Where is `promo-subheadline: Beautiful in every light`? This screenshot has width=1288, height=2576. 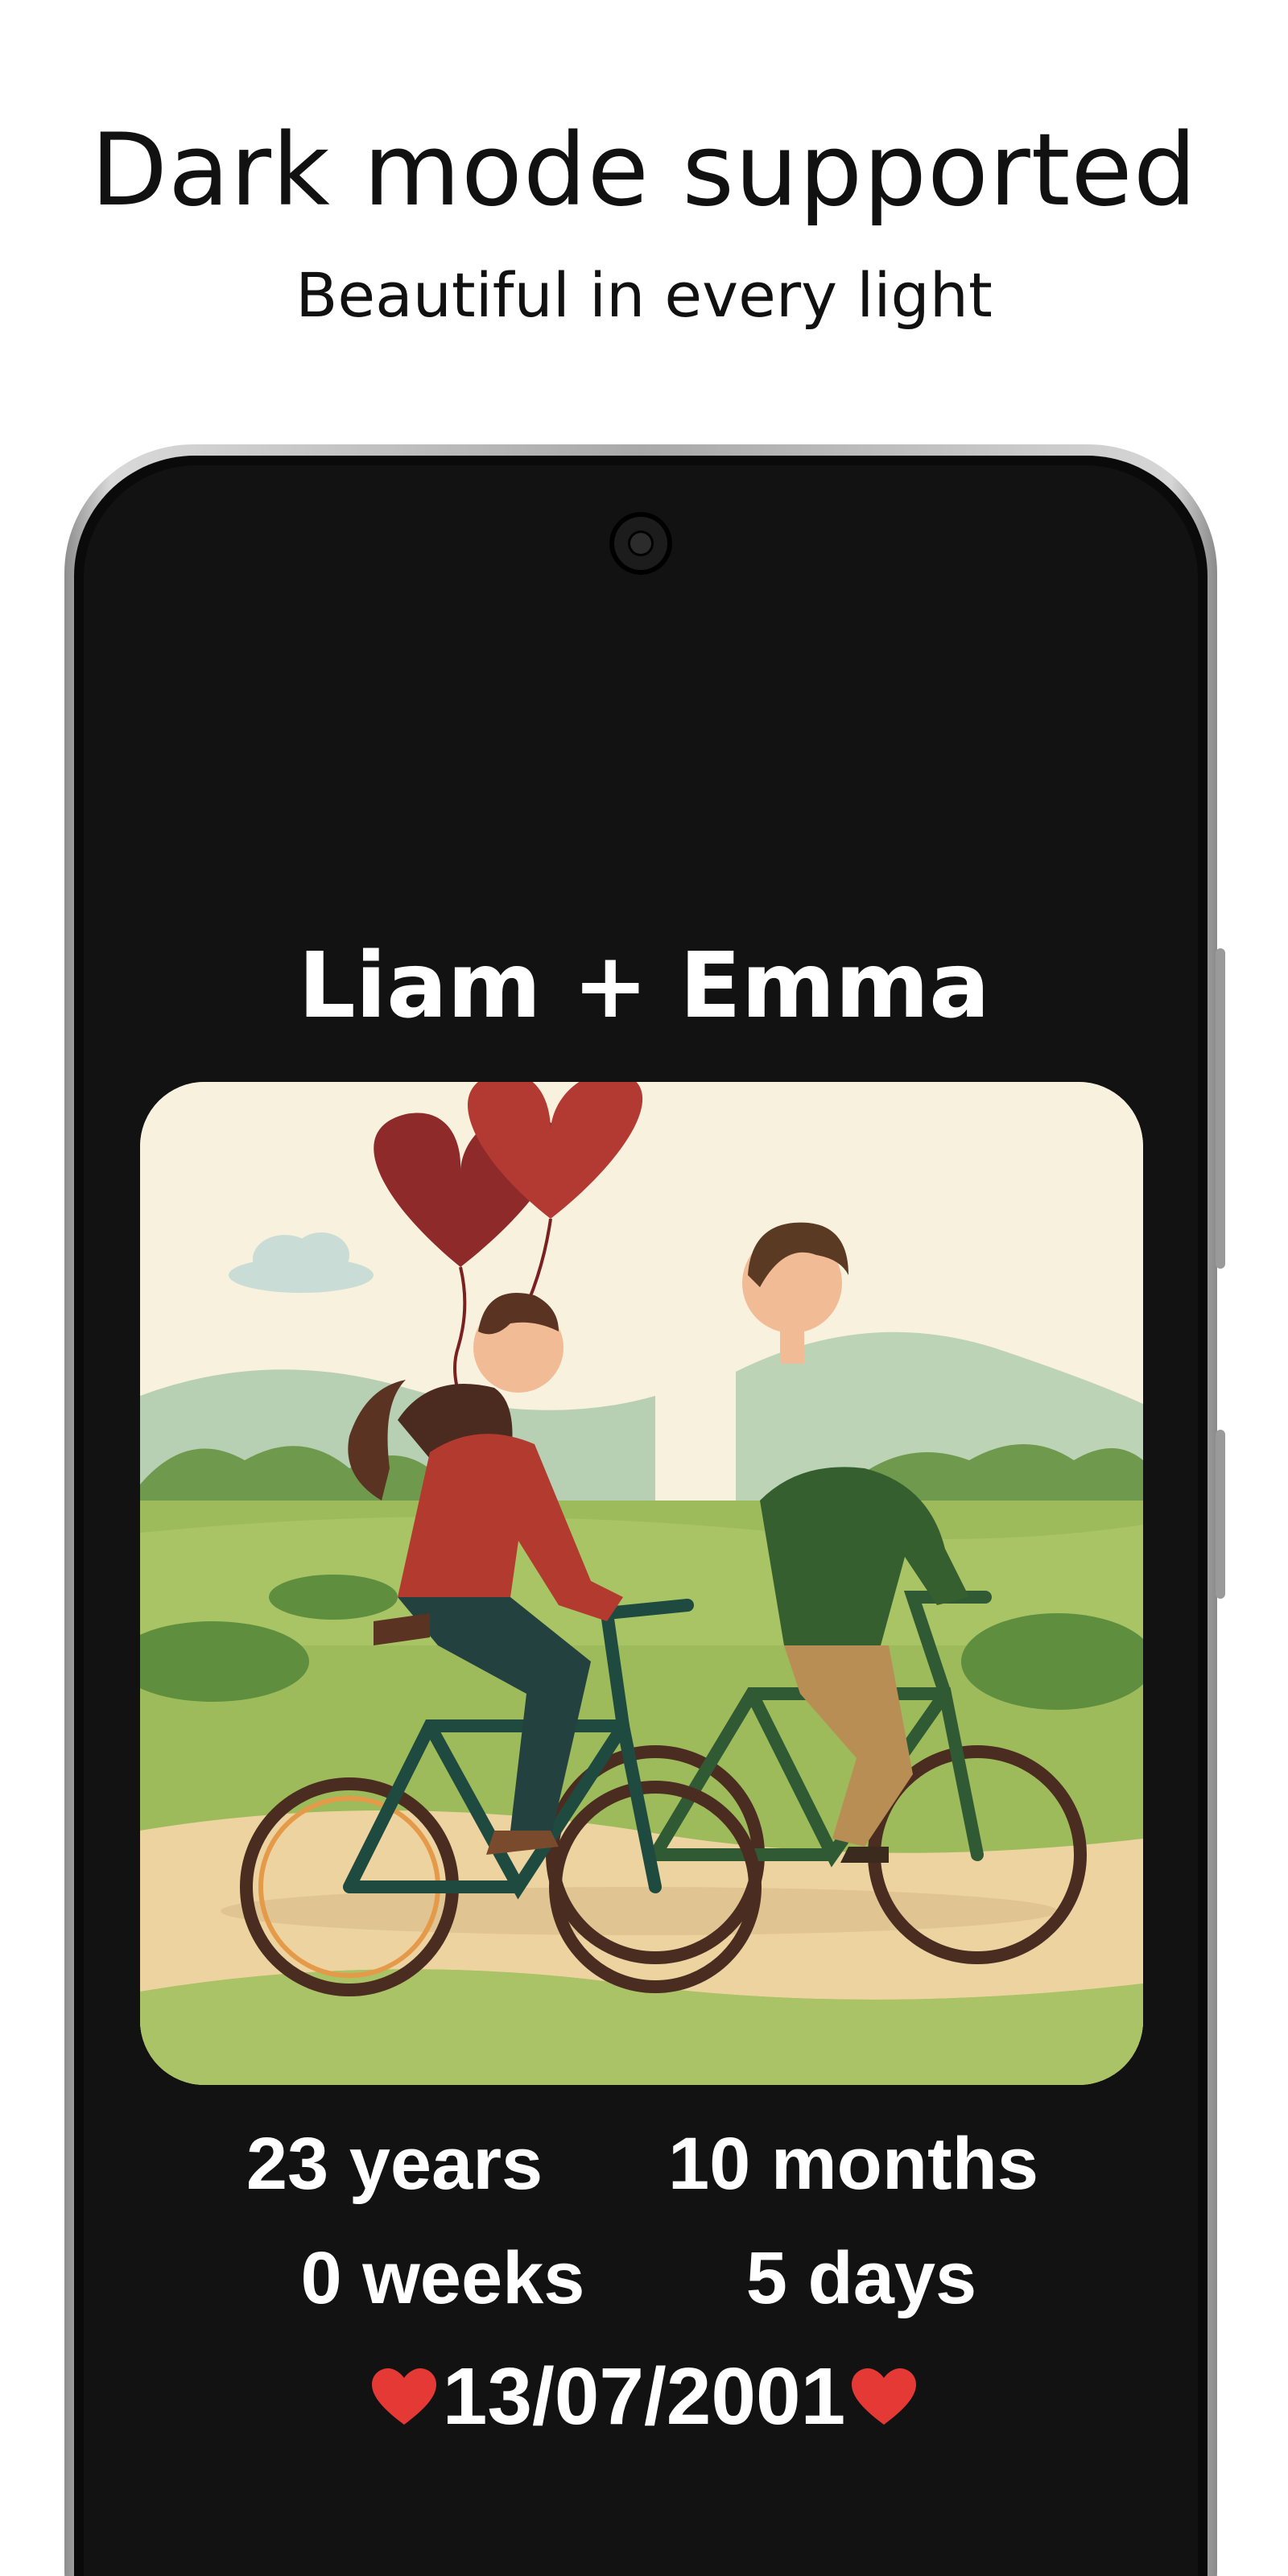 promo-subheadline: Beautiful in every light is located at coordinates (644, 295).